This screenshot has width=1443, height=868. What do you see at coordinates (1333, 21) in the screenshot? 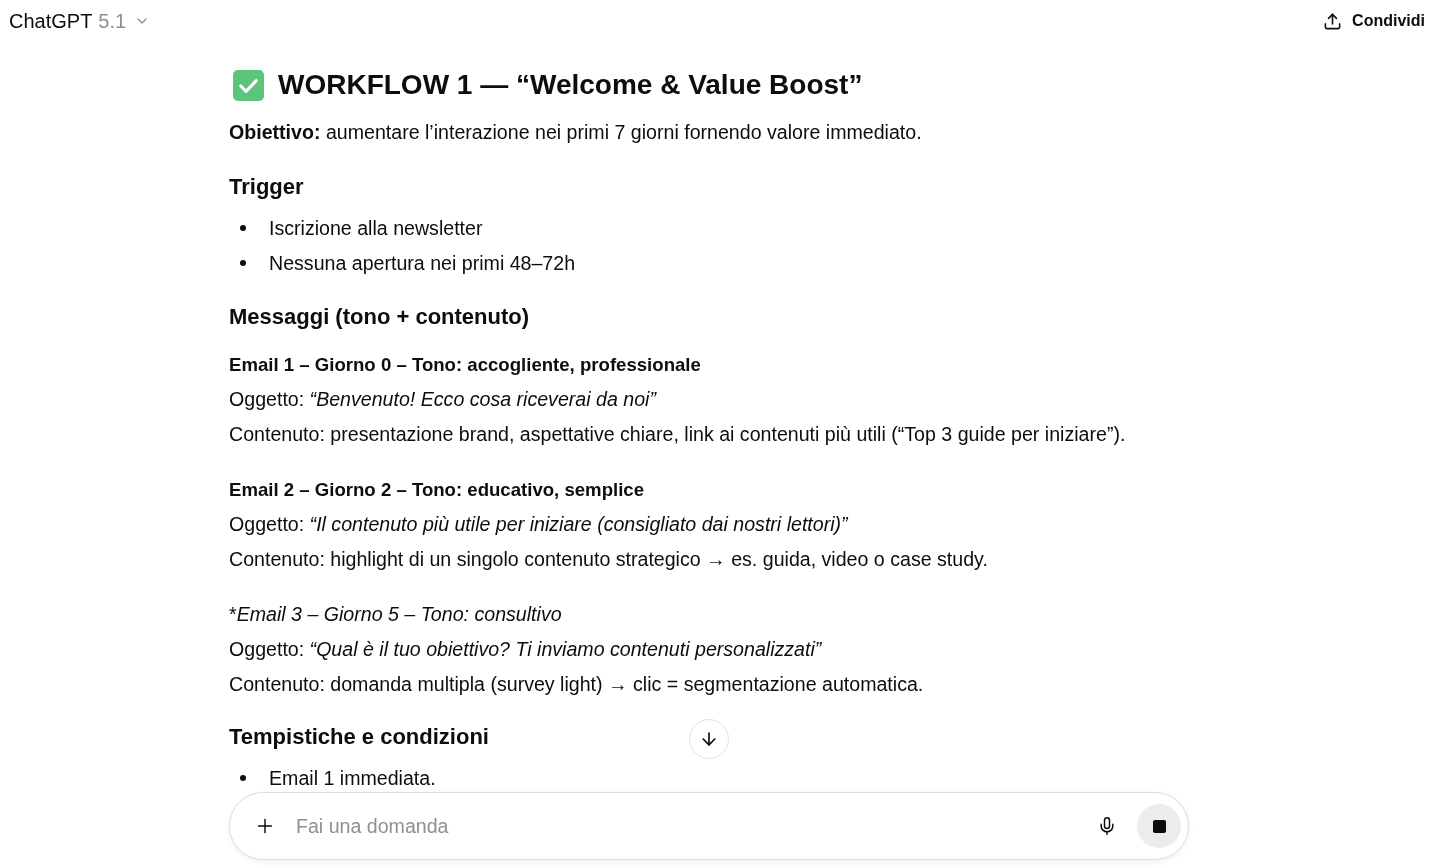
I see `upload-icon` at bounding box center [1333, 21].